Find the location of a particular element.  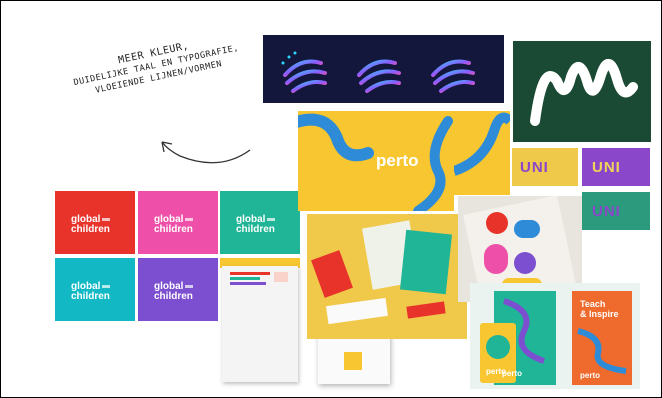

perto-brand-card: perto is located at coordinates (376, 161).